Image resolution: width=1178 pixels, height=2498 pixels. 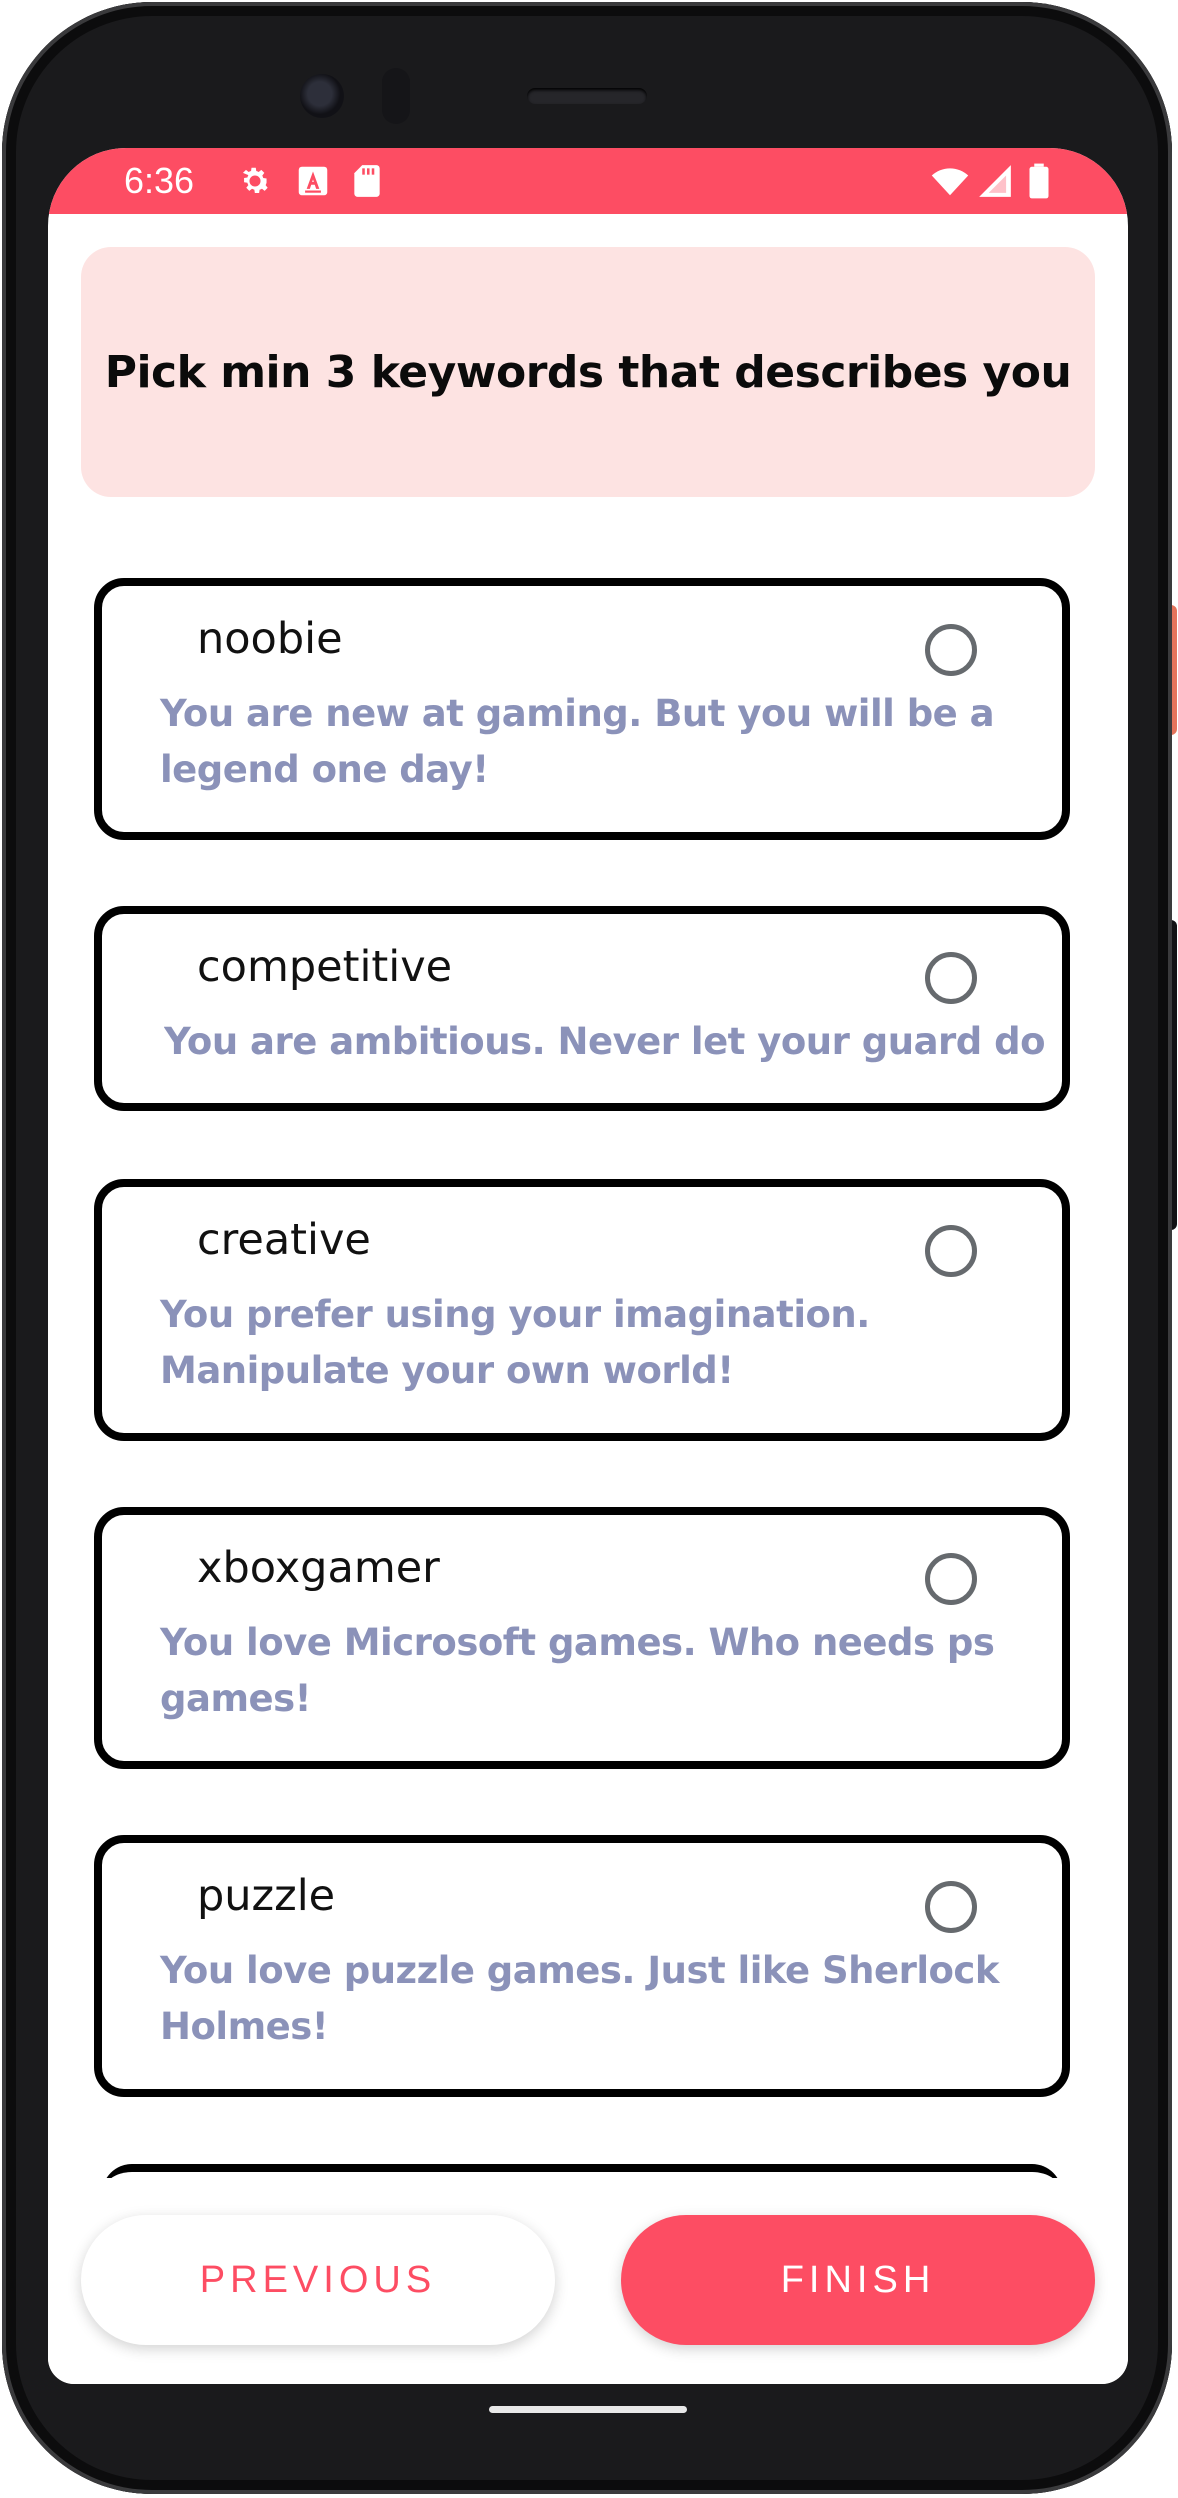 I want to click on finish-button: FINISH, so click(x=858, y=2280).